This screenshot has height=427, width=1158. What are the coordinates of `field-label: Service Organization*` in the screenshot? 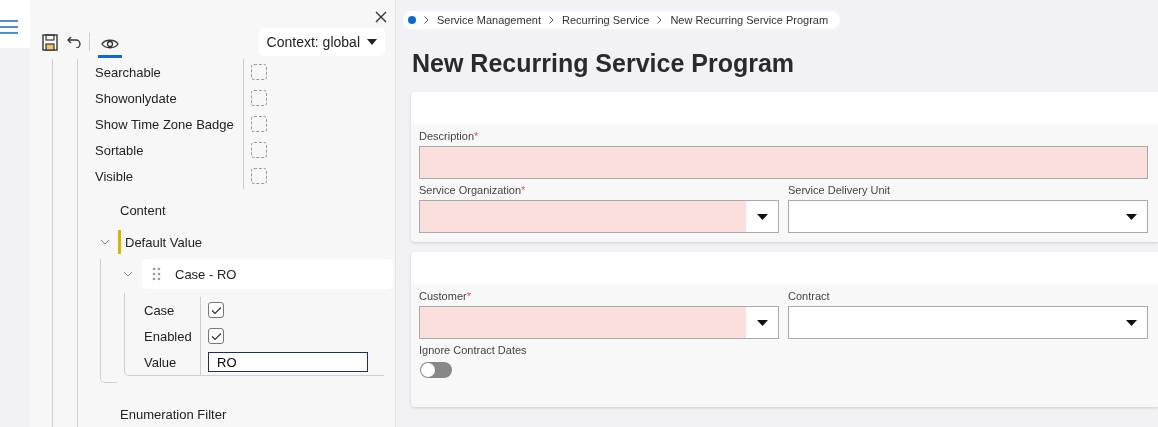 It's located at (473, 190).